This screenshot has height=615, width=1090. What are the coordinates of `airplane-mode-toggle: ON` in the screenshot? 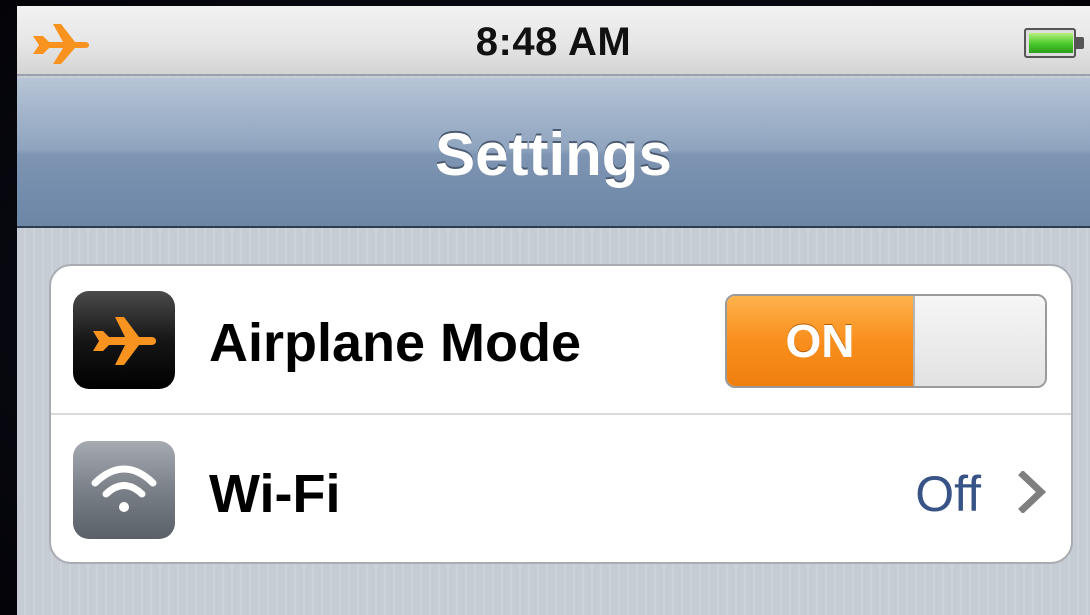 It's located at (886, 341).